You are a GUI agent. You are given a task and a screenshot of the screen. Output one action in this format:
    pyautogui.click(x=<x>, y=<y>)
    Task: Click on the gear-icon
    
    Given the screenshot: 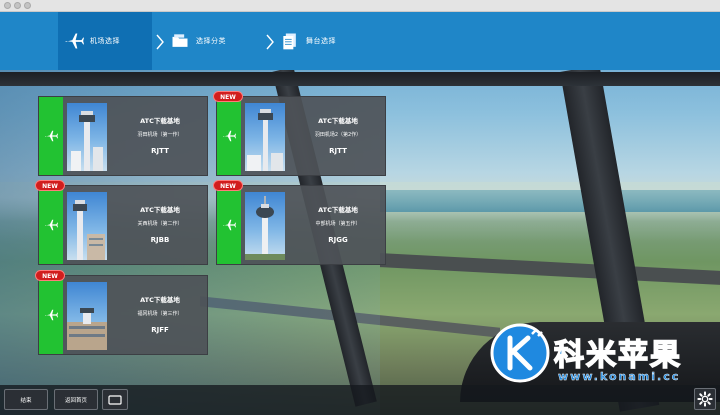 What is the action you would take?
    pyautogui.click(x=705, y=399)
    